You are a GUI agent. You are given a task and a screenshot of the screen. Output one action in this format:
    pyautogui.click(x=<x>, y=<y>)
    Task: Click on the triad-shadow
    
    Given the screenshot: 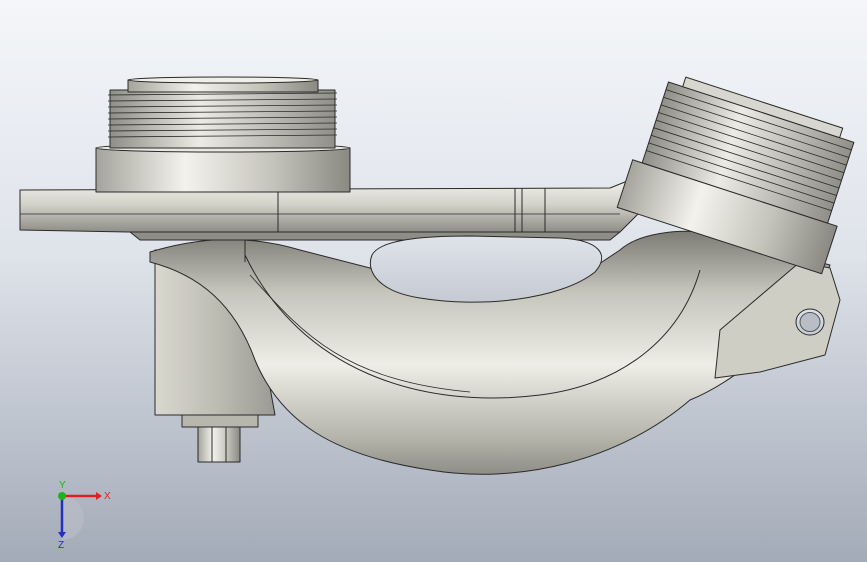 What is the action you would take?
    pyautogui.click(x=73, y=518)
    